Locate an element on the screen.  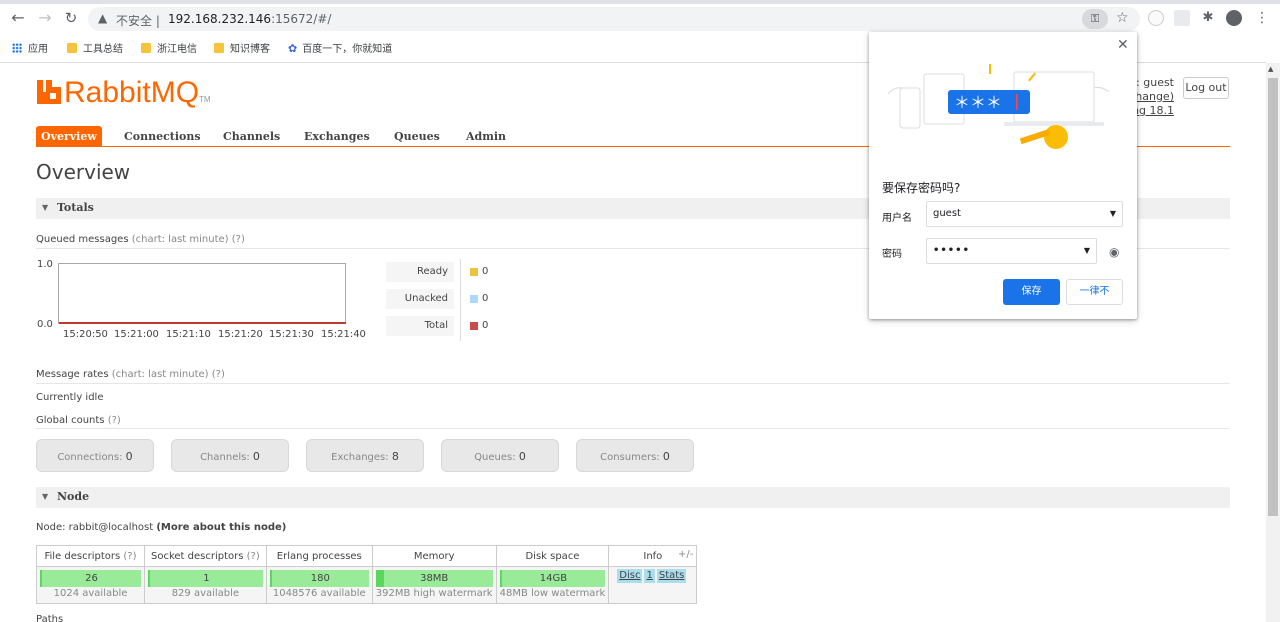
chart-y-min: 0.0 is located at coordinates (45, 324).